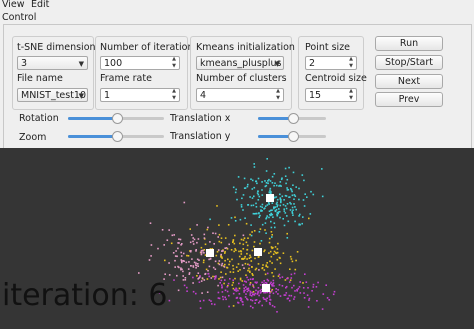 The width and height of the screenshot is (474, 329). I want to click on point-size-spinbox: 2 ▲ ▼, so click(331, 63).